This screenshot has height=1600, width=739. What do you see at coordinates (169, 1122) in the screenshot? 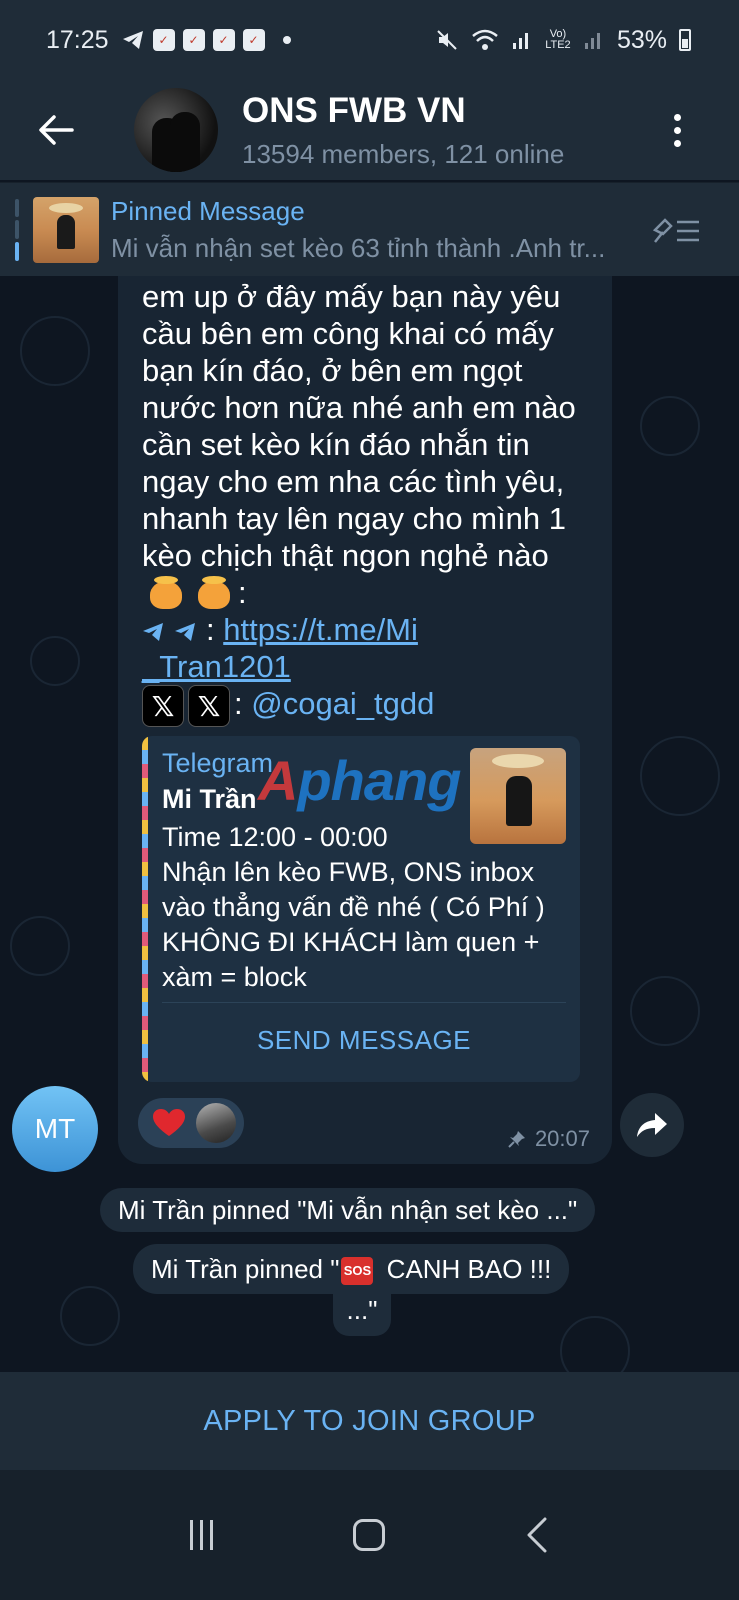
I see `heart-reaction-icon` at bounding box center [169, 1122].